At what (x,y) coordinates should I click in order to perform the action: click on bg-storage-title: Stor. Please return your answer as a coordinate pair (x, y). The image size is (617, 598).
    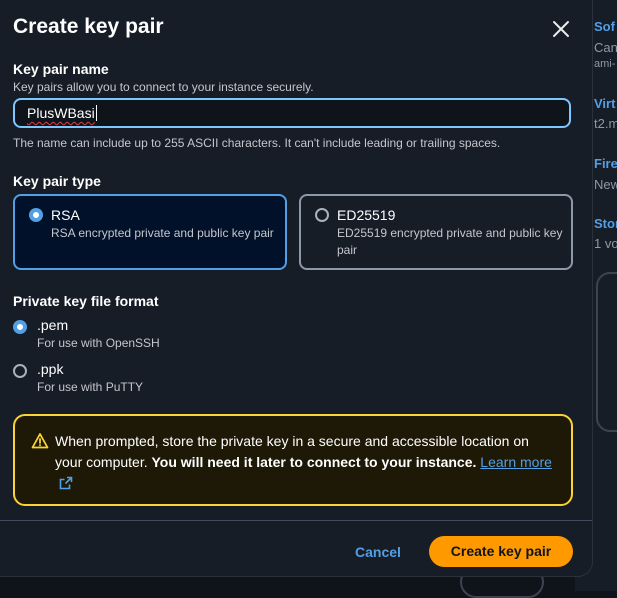
    Looking at the image, I should click on (605, 223).